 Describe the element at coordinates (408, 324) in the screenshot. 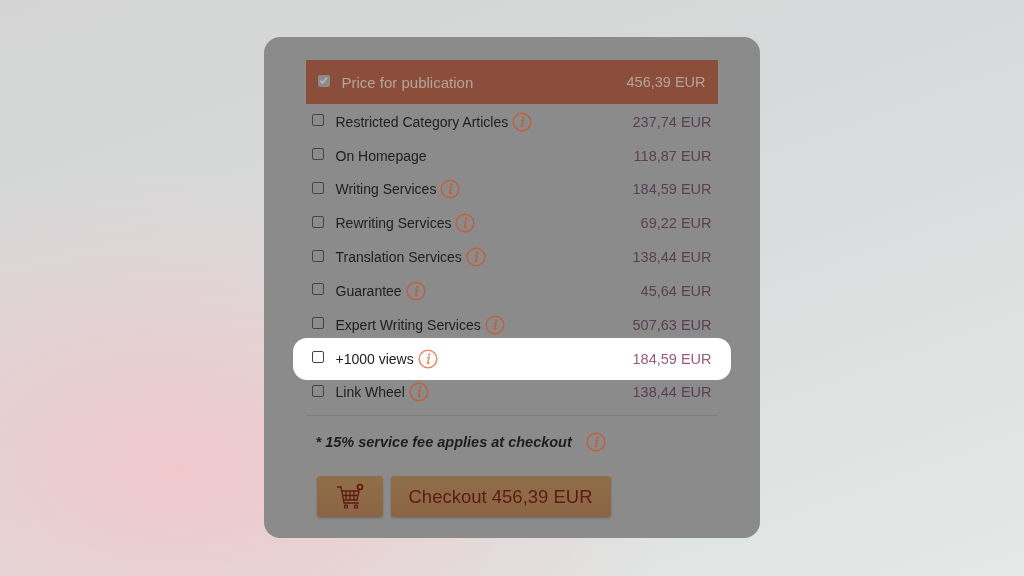

I see `option-label: Expert Writing Services` at that location.